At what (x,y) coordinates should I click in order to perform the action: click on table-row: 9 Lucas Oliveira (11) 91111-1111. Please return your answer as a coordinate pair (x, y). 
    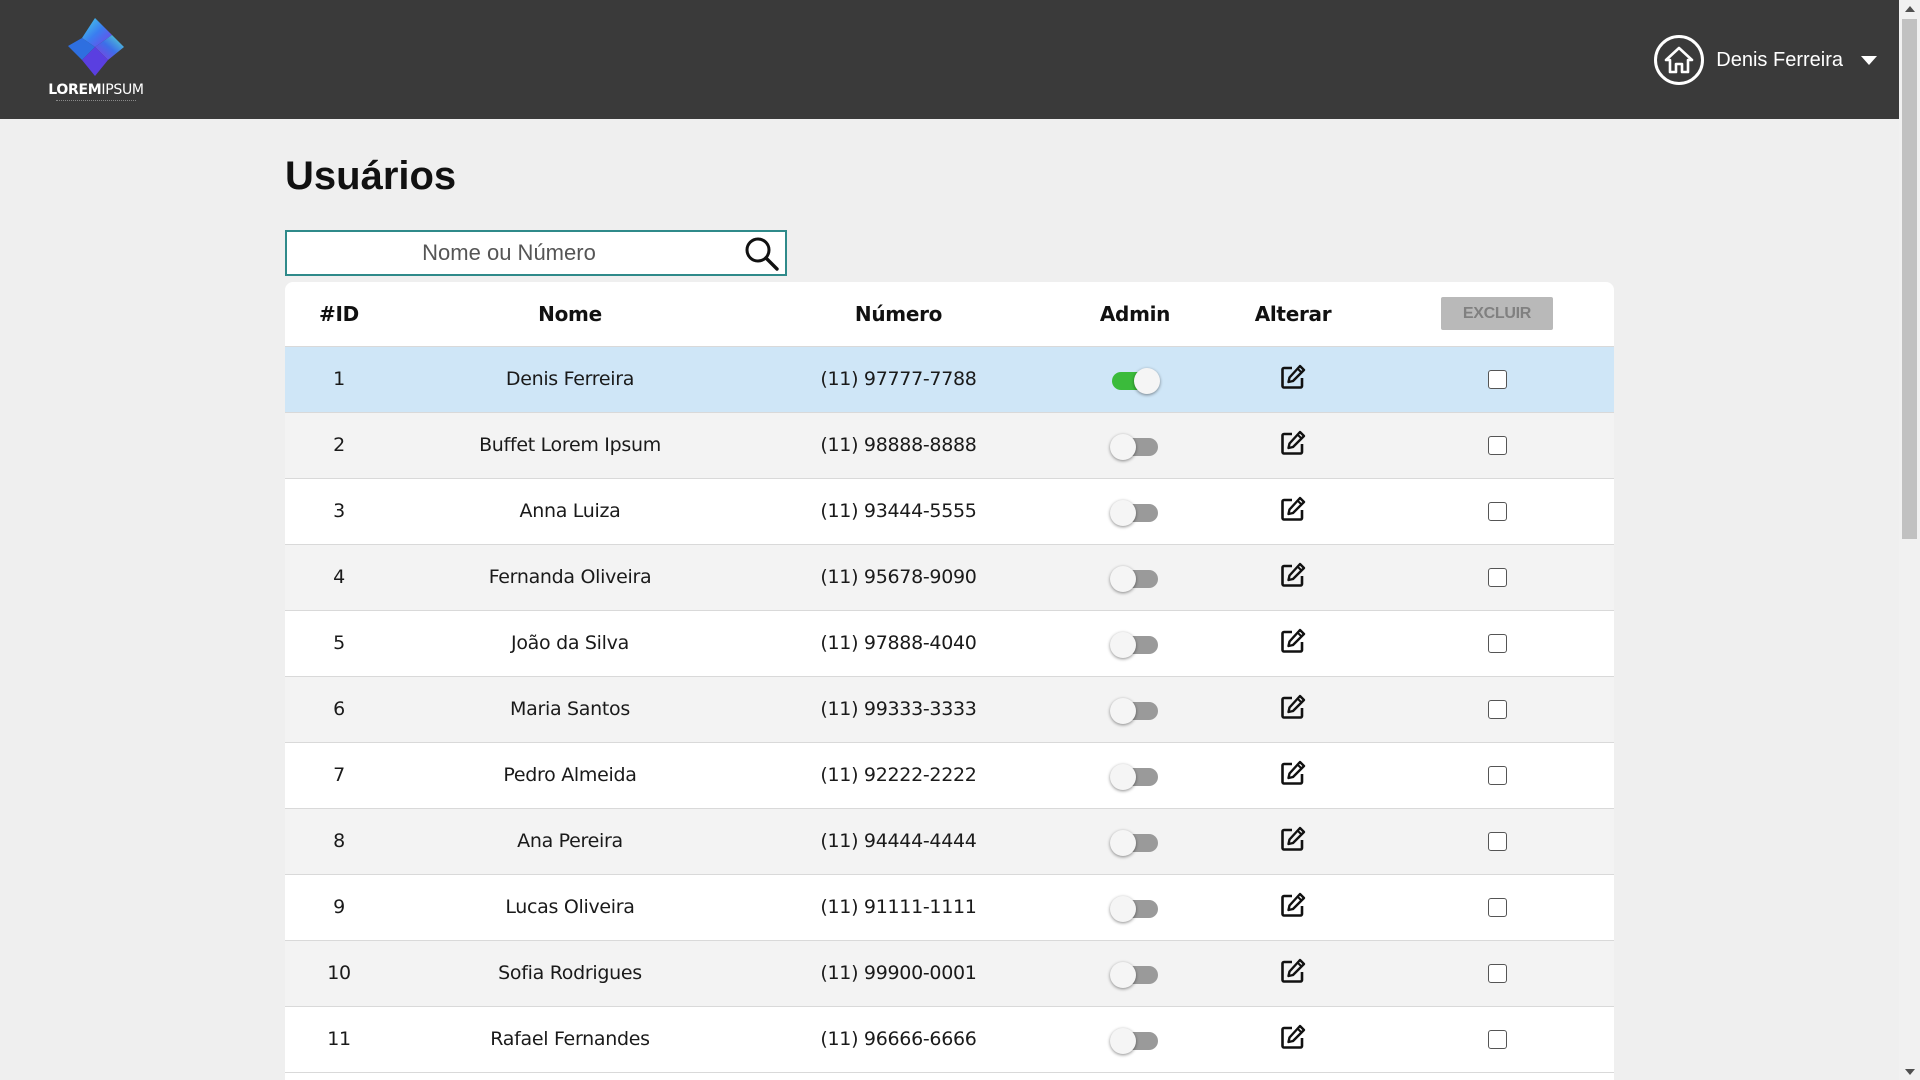
    Looking at the image, I should click on (949, 907).